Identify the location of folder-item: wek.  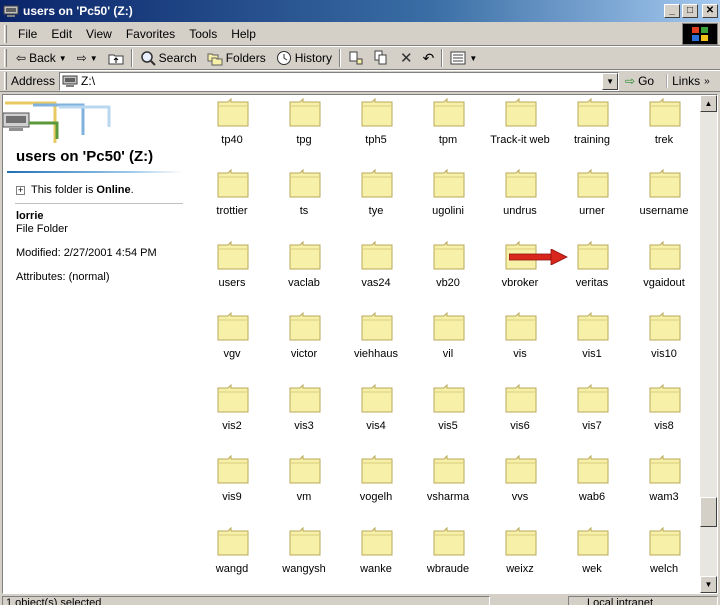
(592, 558).